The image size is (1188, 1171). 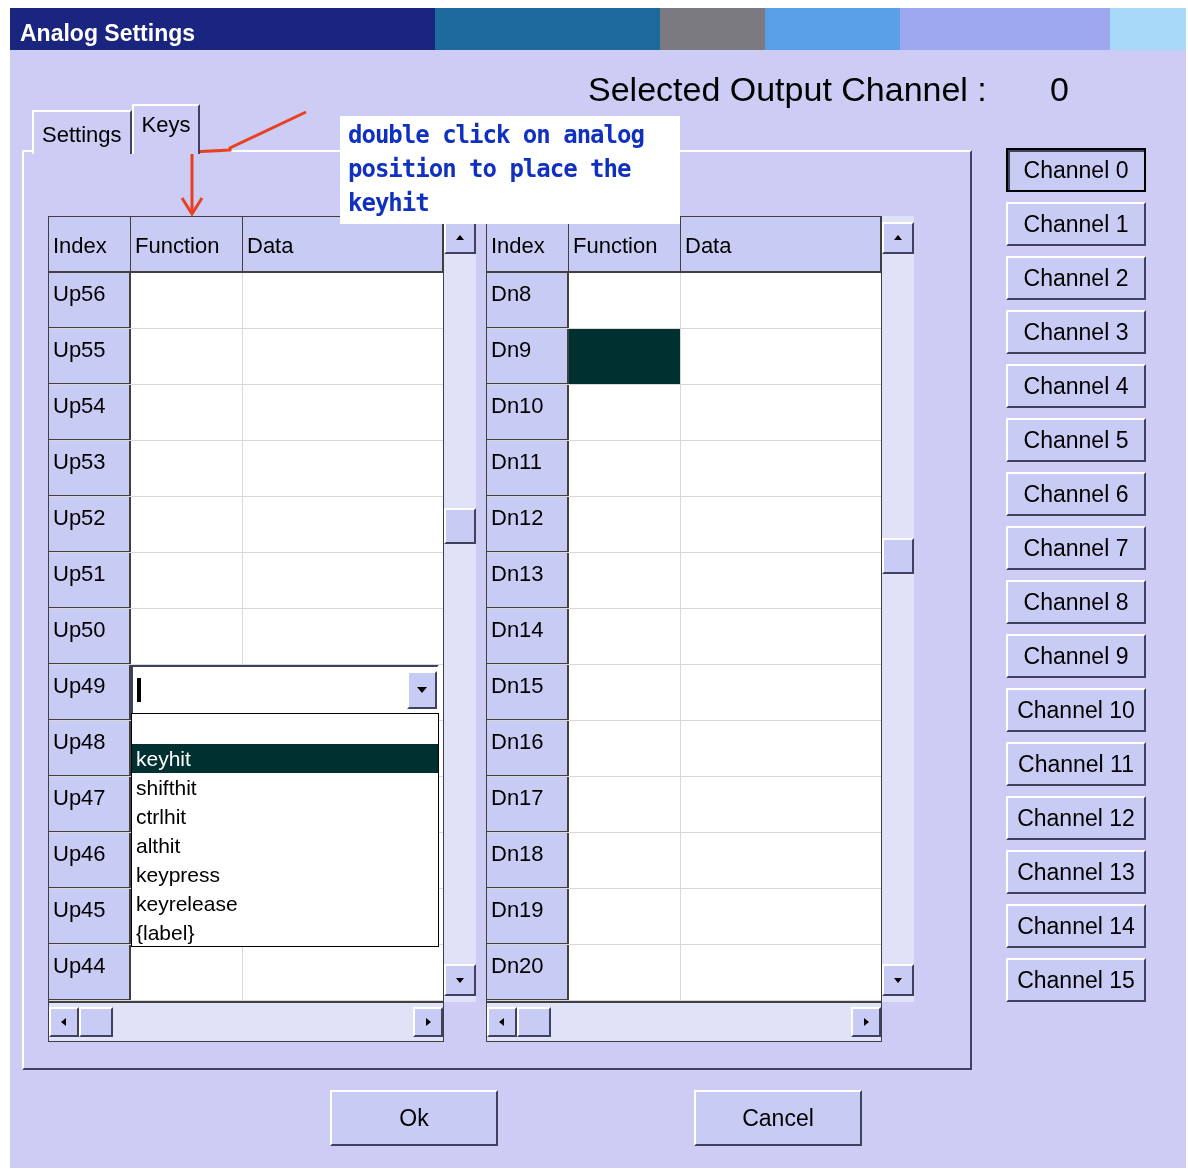 I want to click on row-header: Up55, so click(x=90, y=356).